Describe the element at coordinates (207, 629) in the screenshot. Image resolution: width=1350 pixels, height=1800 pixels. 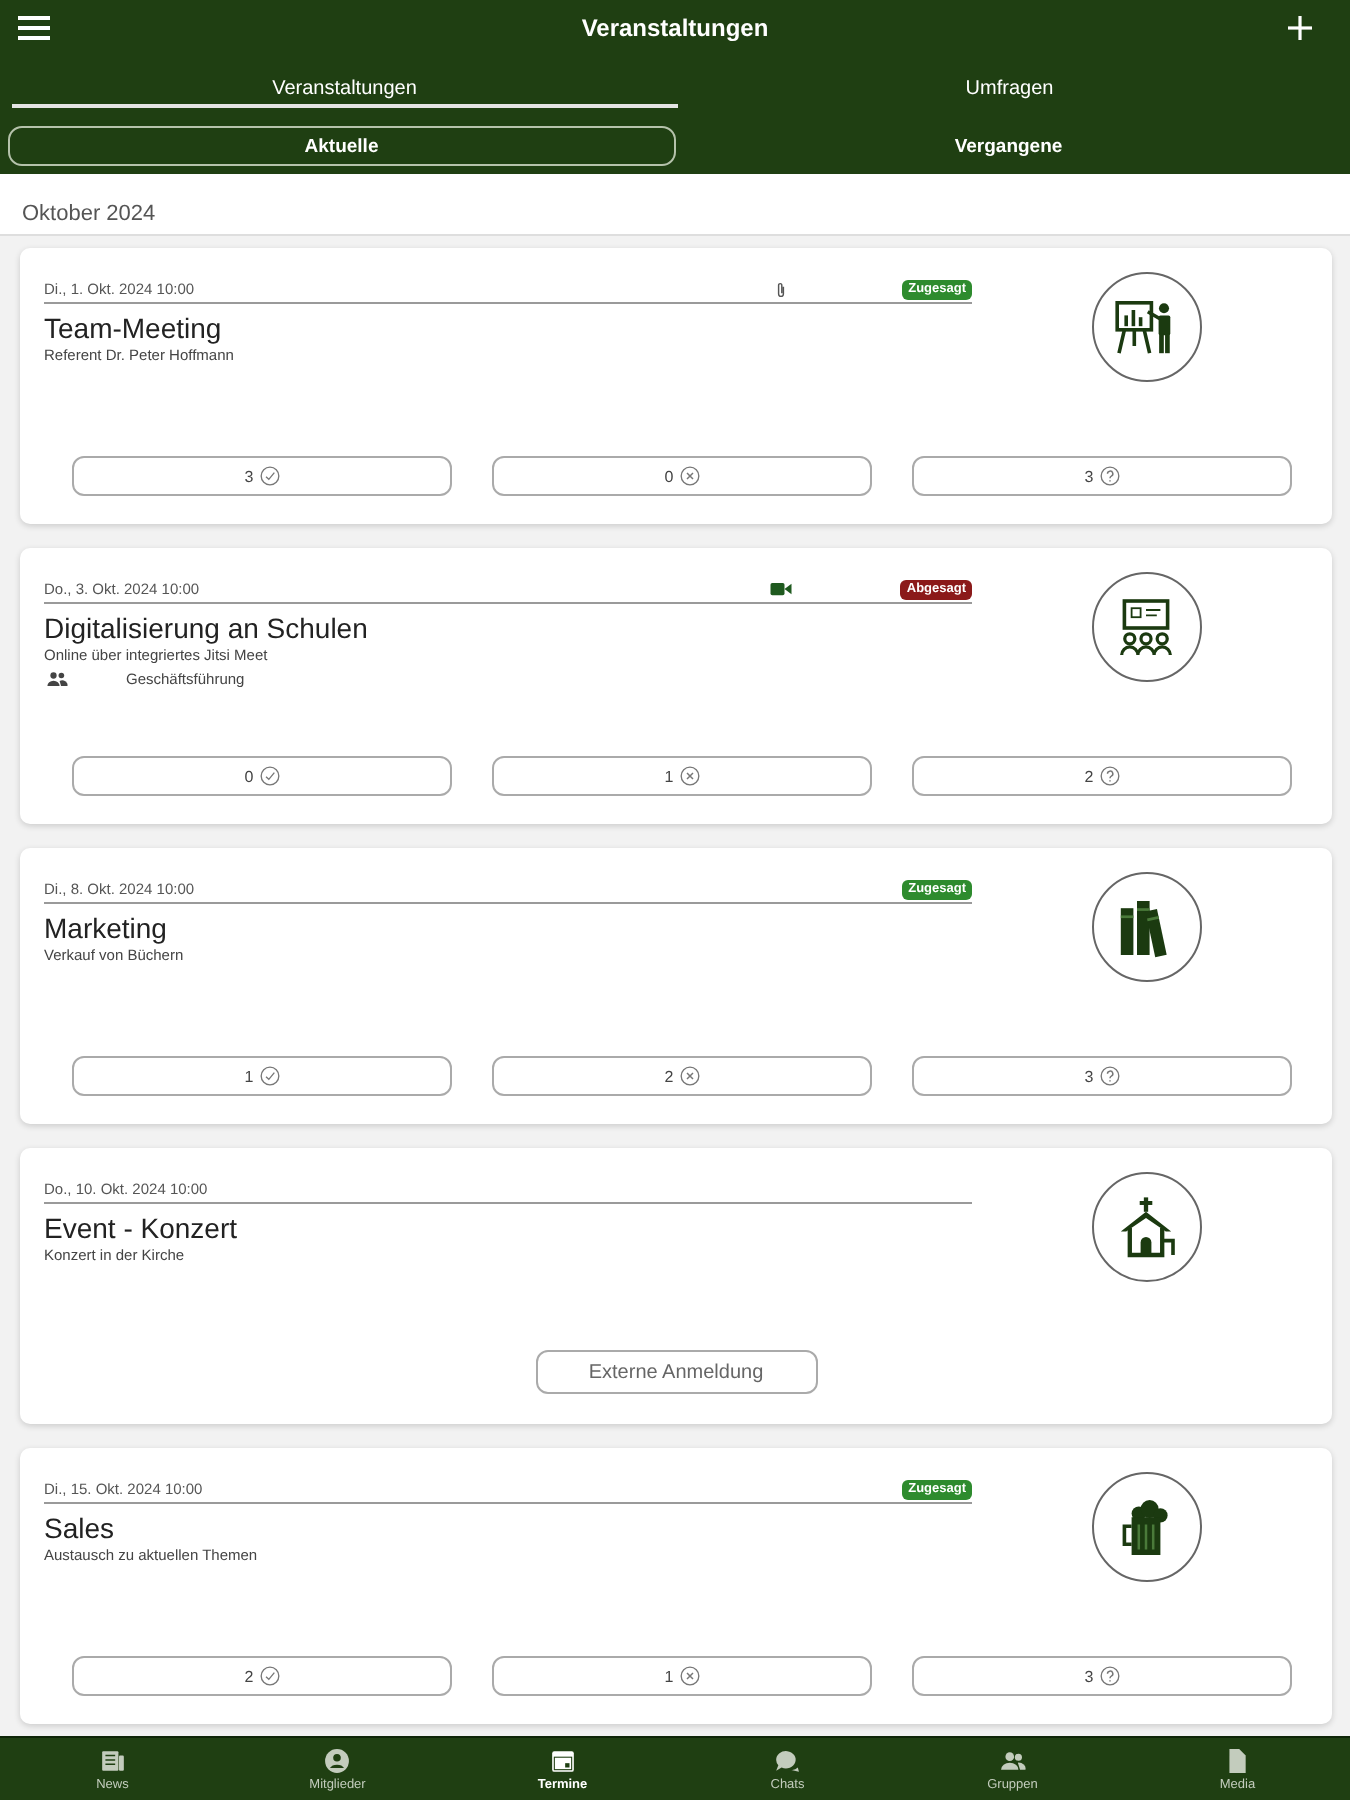
I see `event-title: Digitalisierung an Schulen` at that location.